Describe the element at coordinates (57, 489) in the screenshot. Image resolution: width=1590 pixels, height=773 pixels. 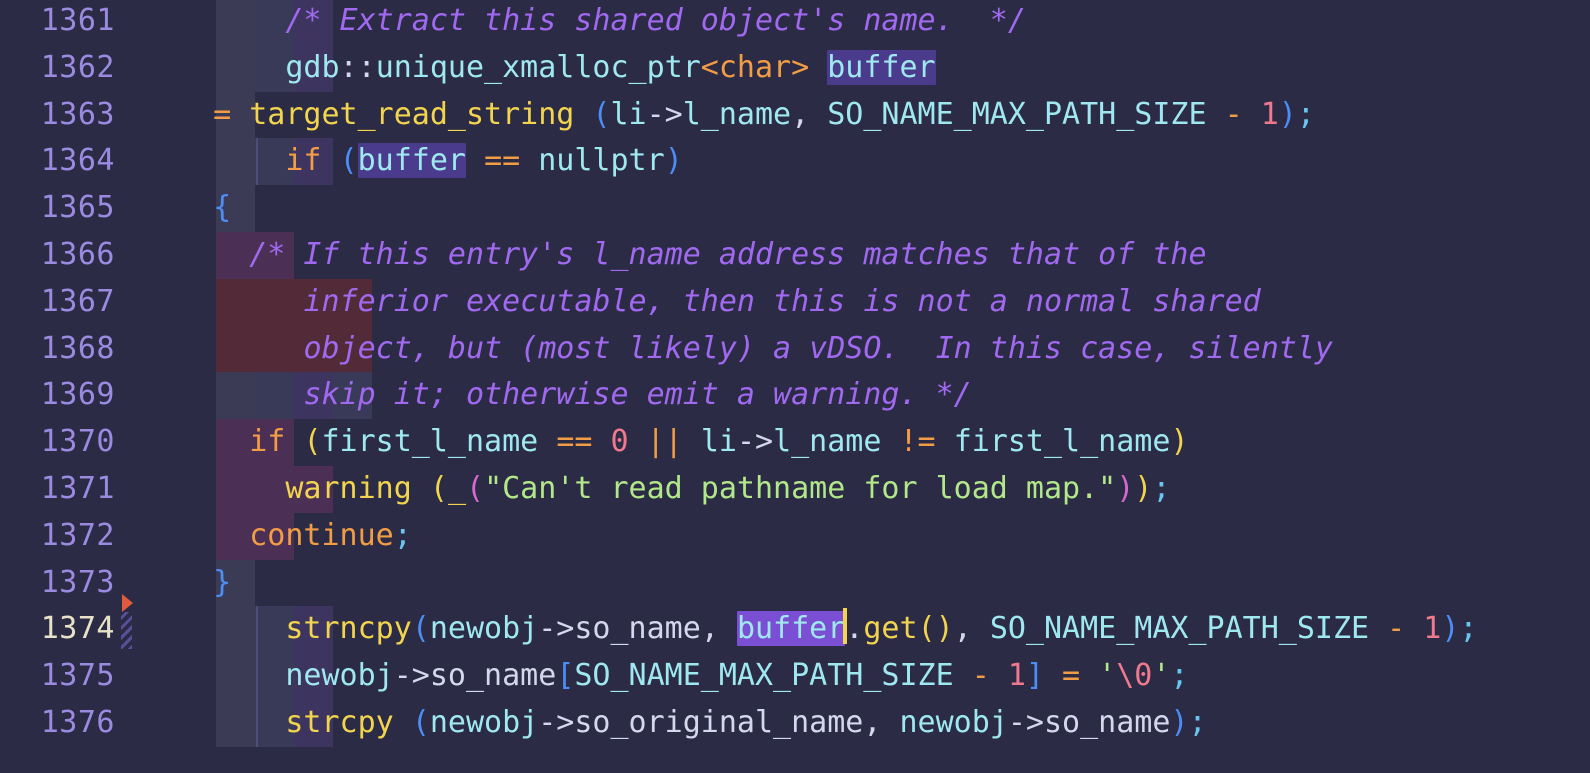
I see `line-number: 1371` at that location.